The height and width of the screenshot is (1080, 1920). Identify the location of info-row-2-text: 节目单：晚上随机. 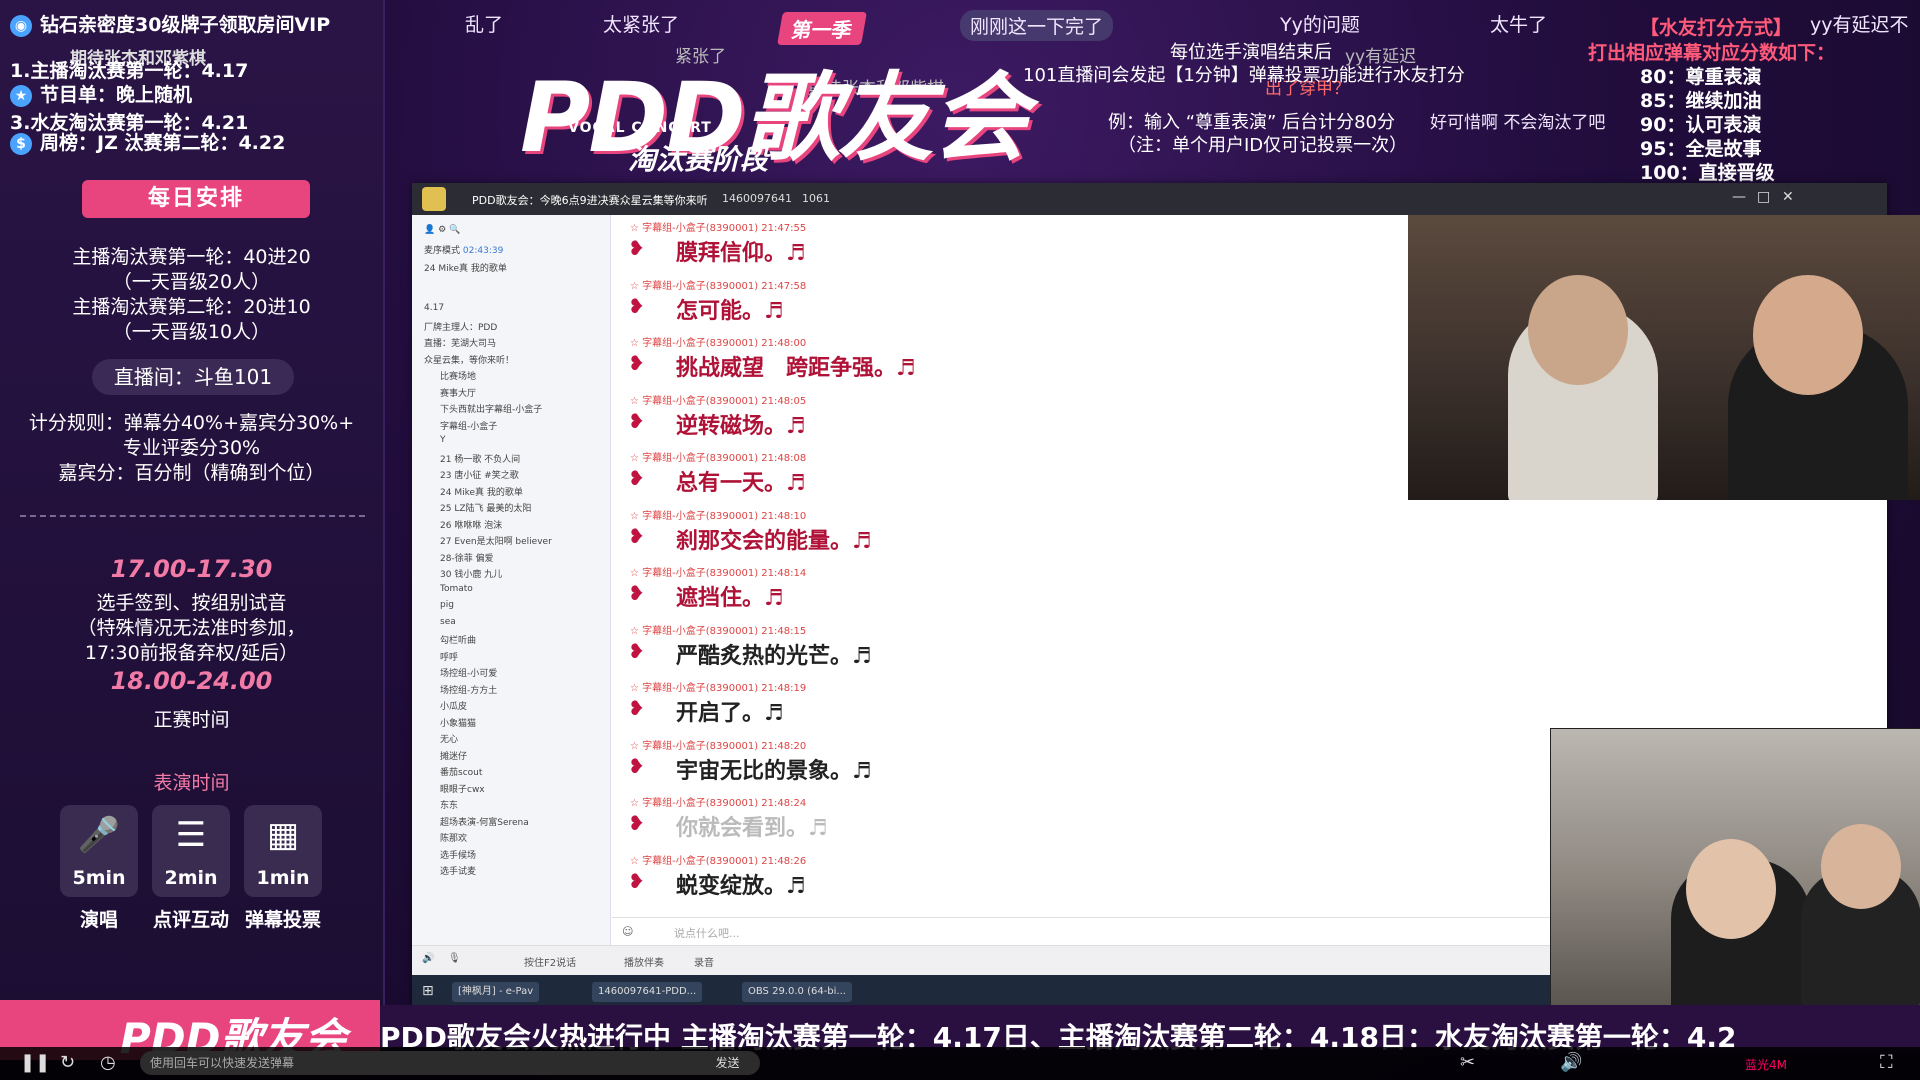
(116, 95).